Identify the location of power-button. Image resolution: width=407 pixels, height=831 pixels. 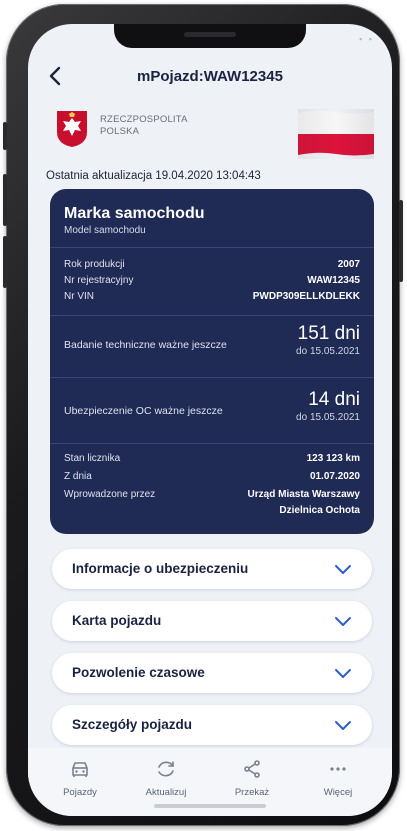
(401, 241).